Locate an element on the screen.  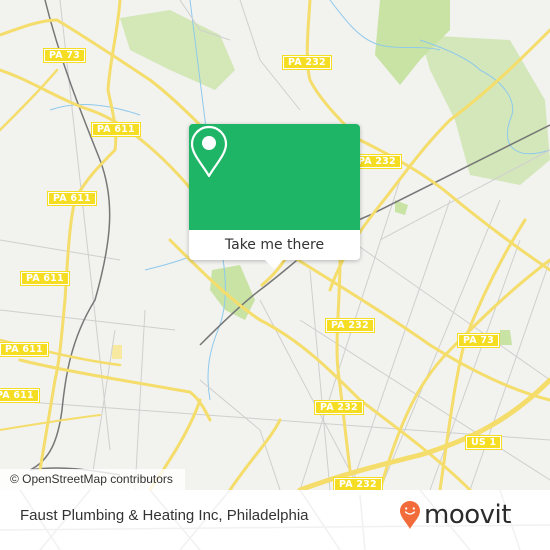
route-shield-us1: US 1 is located at coordinates (484, 442).